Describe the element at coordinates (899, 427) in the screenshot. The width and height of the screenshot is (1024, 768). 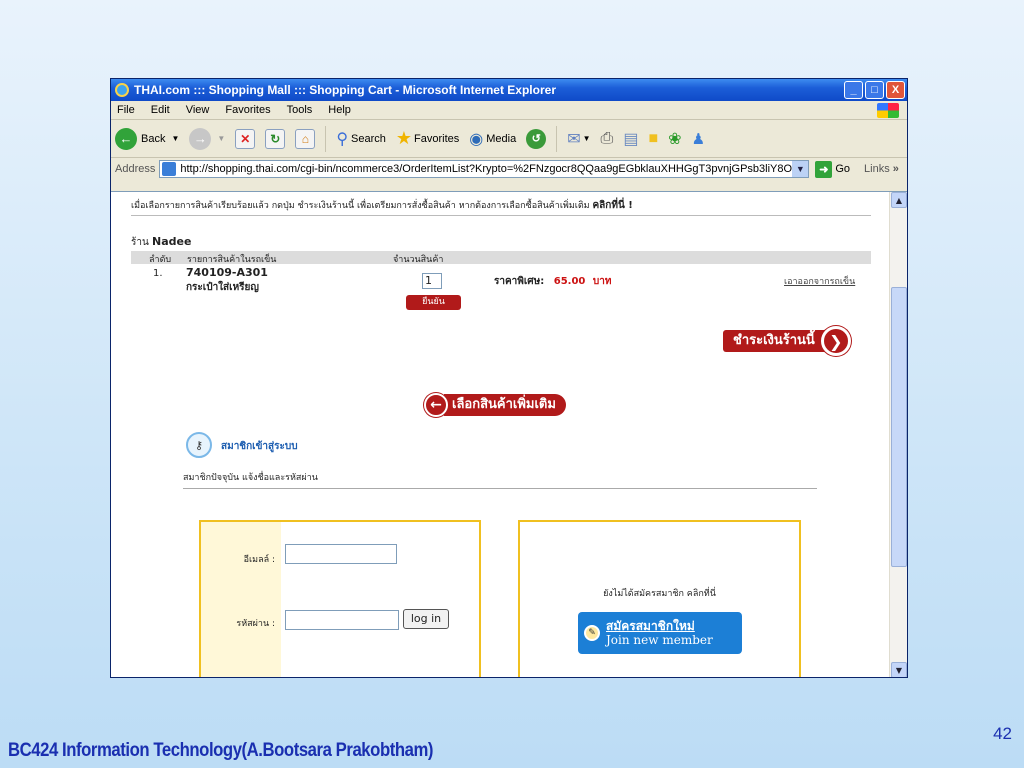
I see `scroll-thumb` at that location.